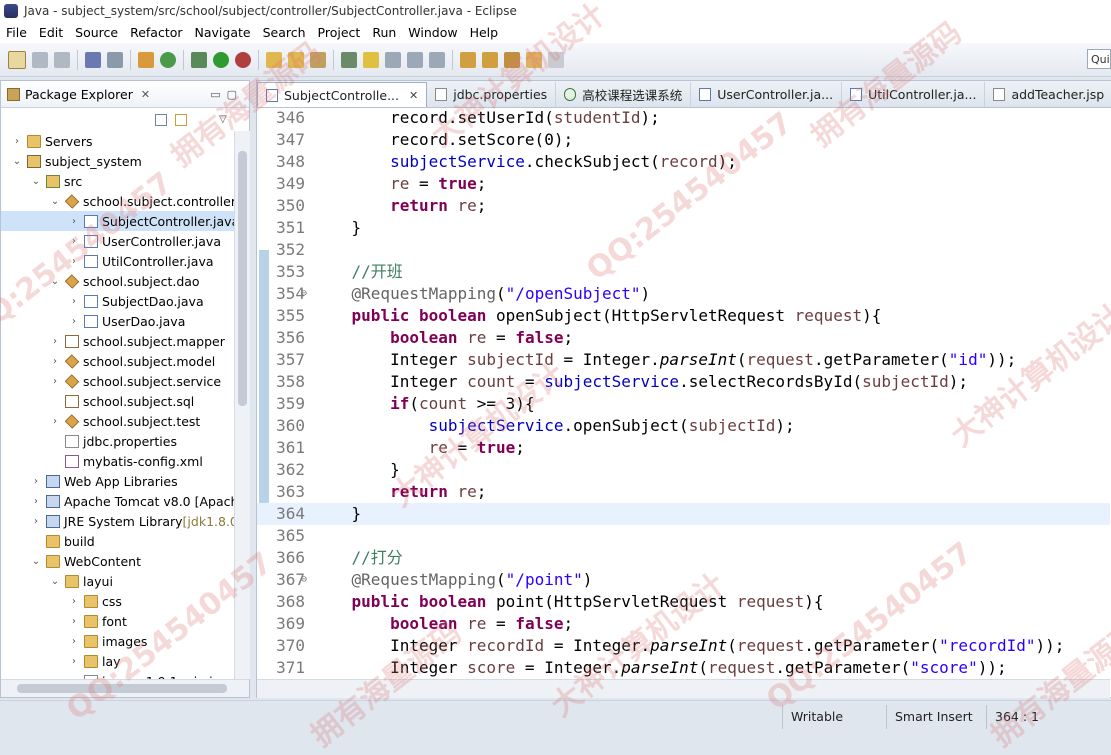 Image resolution: width=1111 pixels, height=755 pixels. What do you see at coordinates (683, 404) in the screenshot?
I see `code-line: 359 if(count >= 3){` at bounding box center [683, 404].